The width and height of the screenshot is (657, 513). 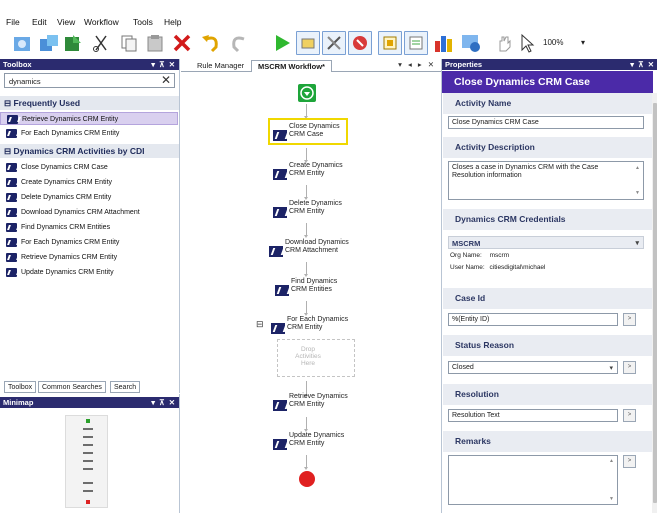 I want to click on minimap-header-controls: ▾ ⊼ ✕, so click(x=163, y=402).